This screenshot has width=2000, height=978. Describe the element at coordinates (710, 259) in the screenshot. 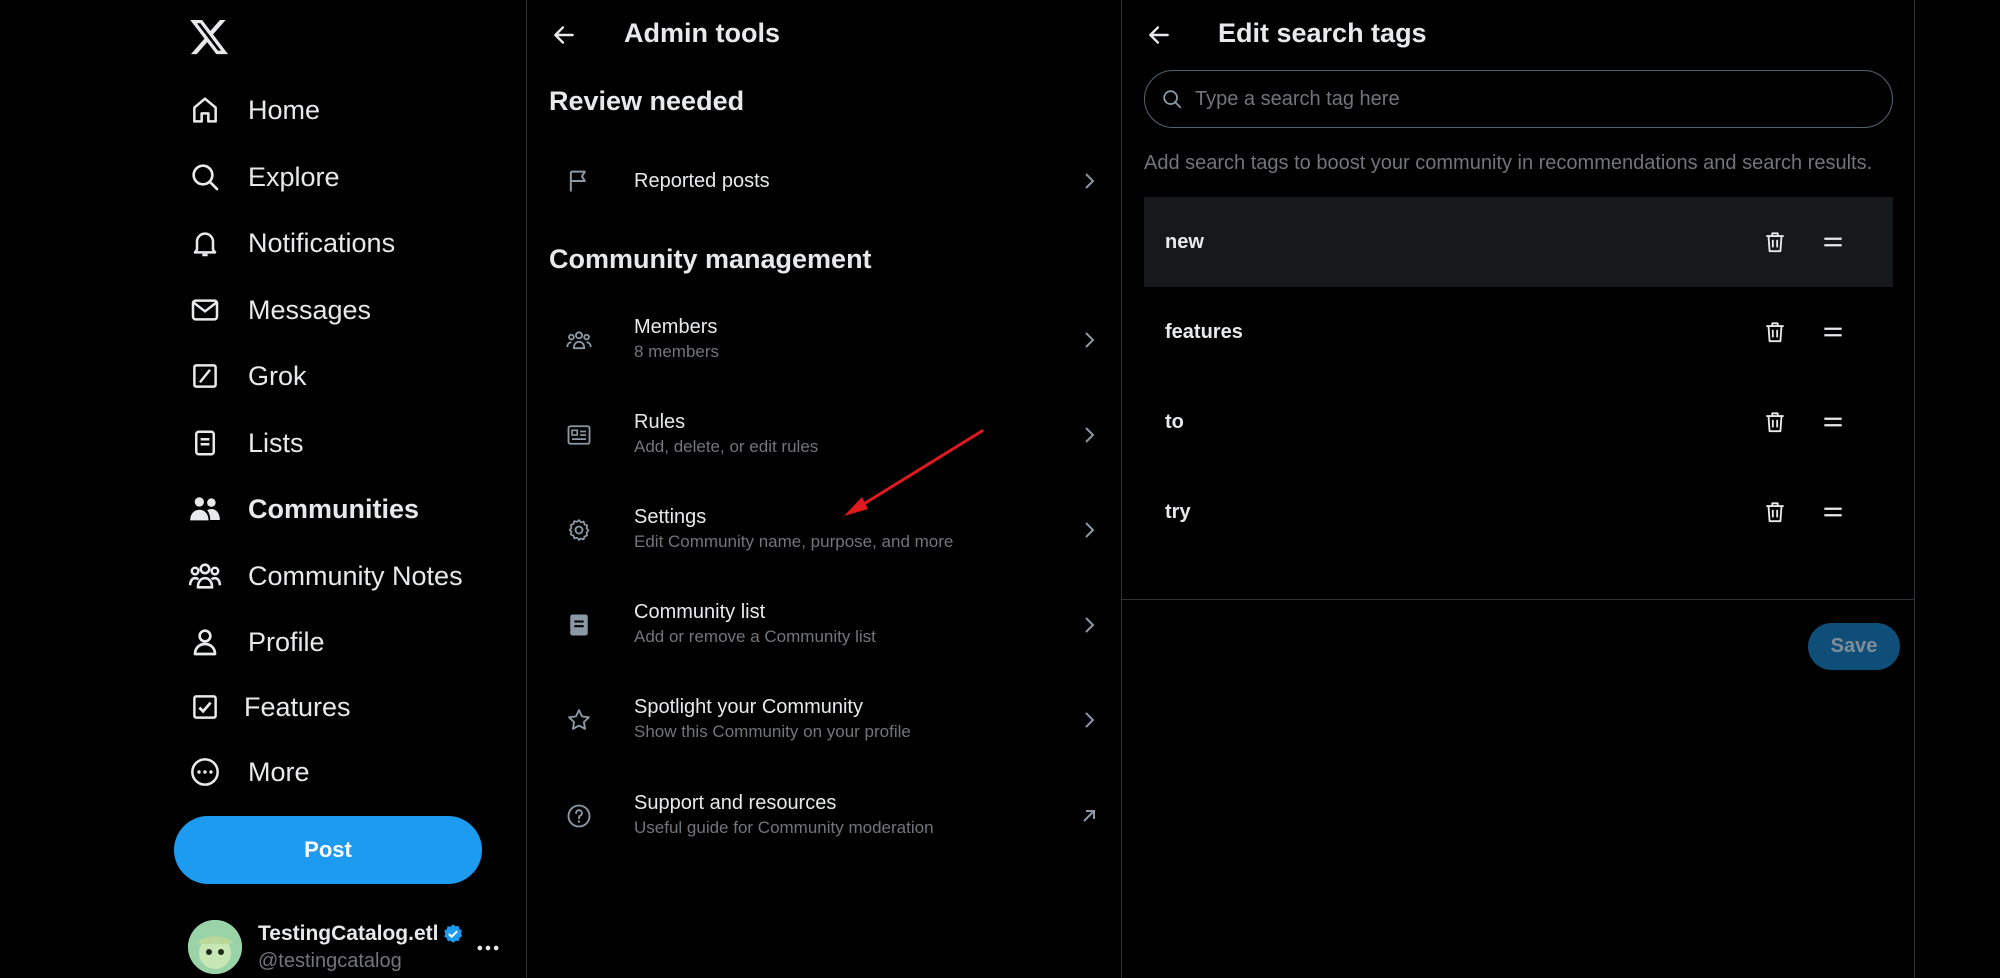

I see `community-management-heading: Community management` at that location.